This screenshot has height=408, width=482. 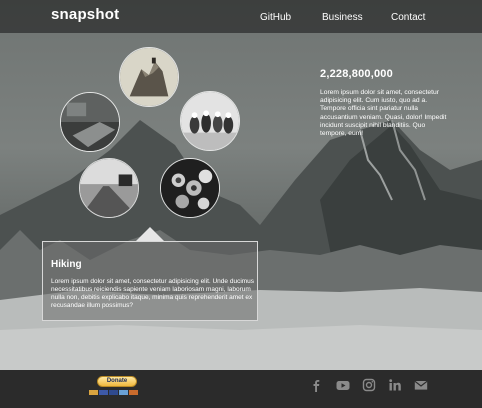 What do you see at coordinates (133, 392) in the screenshot?
I see `discover-icon` at bounding box center [133, 392].